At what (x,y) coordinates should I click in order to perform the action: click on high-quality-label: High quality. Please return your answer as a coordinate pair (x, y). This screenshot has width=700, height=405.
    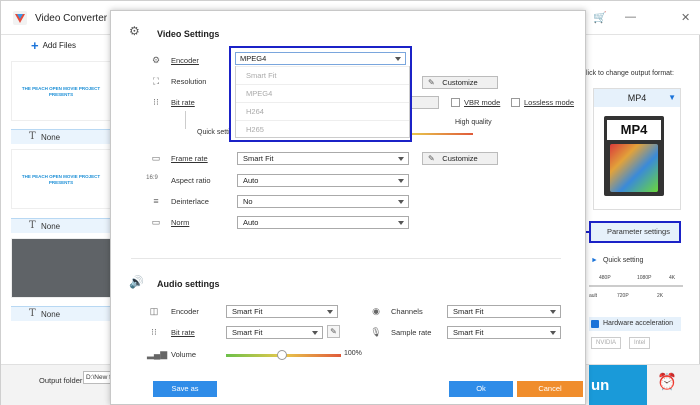
    Looking at the image, I should click on (473, 122).